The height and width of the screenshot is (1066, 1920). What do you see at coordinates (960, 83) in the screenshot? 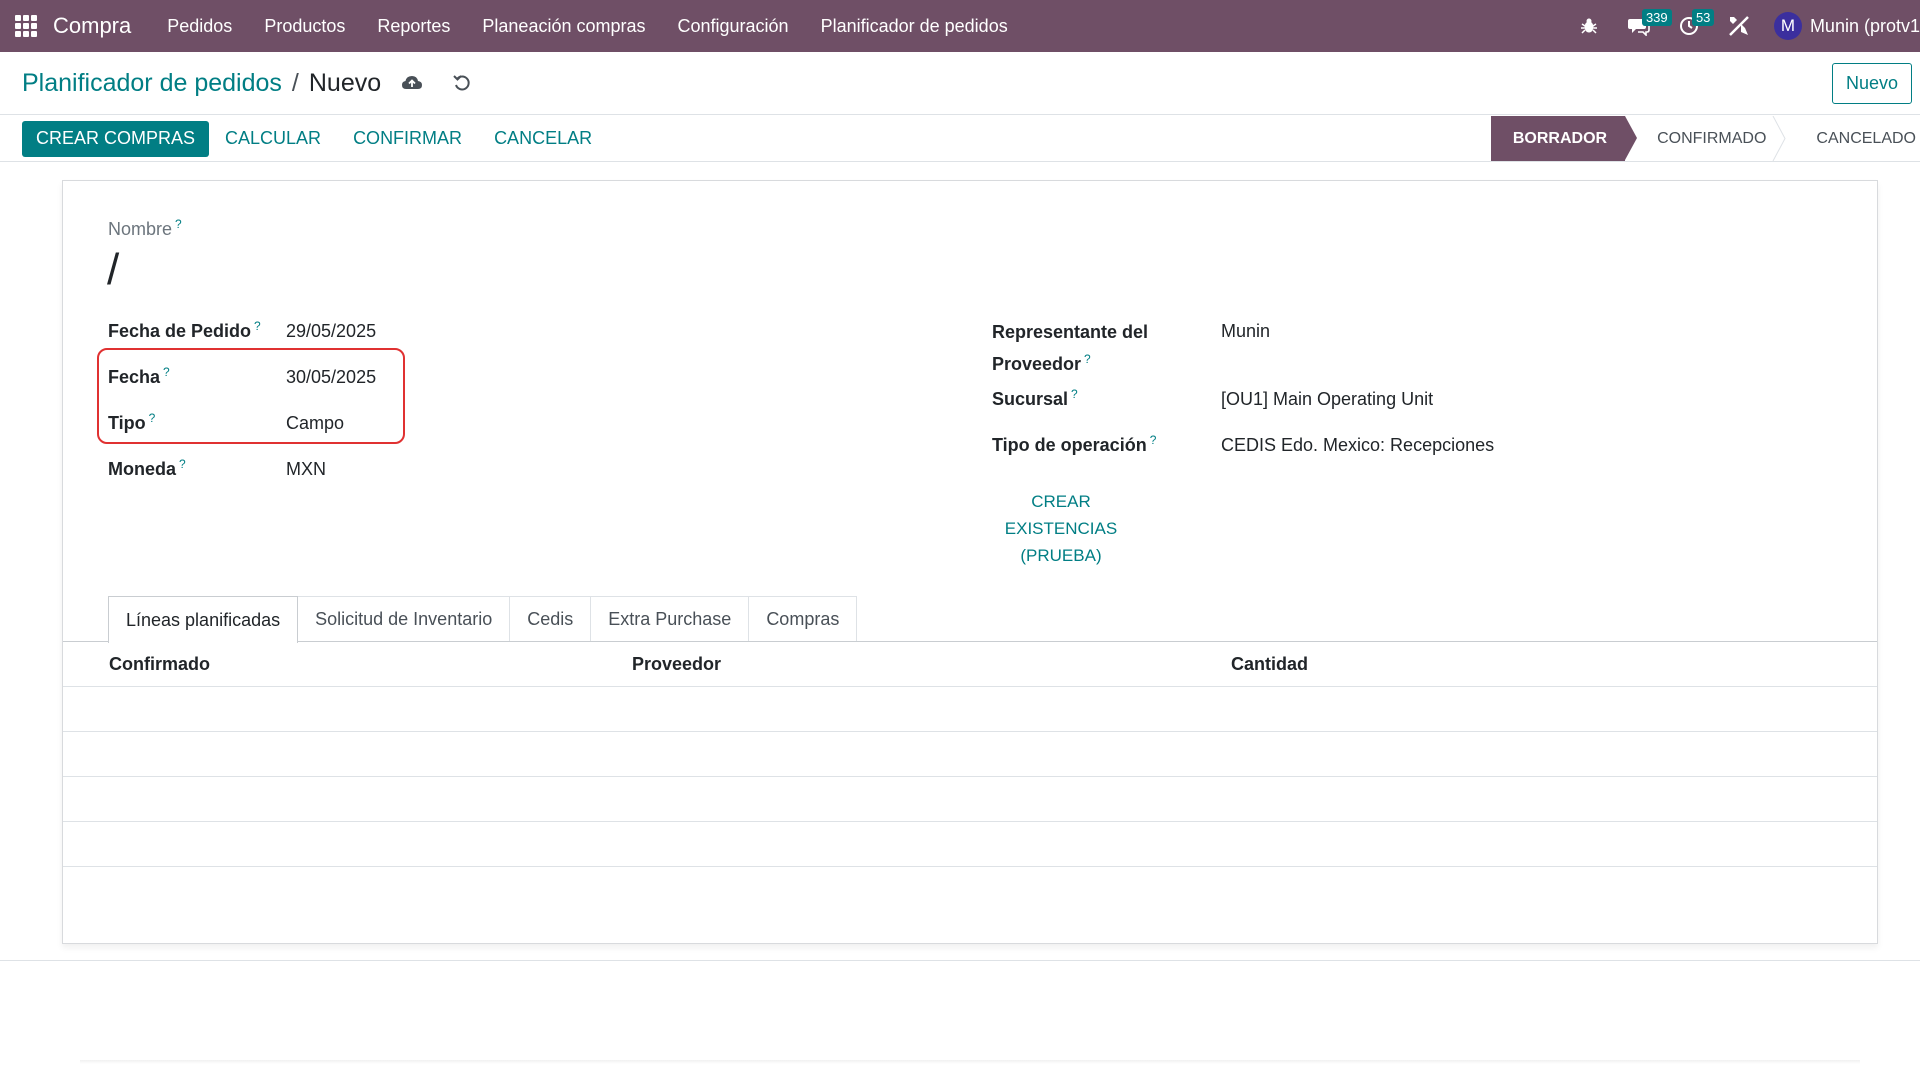
I see `control-panel: Planificador de pedidos / Nuevo Nuevo` at bounding box center [960, 83].